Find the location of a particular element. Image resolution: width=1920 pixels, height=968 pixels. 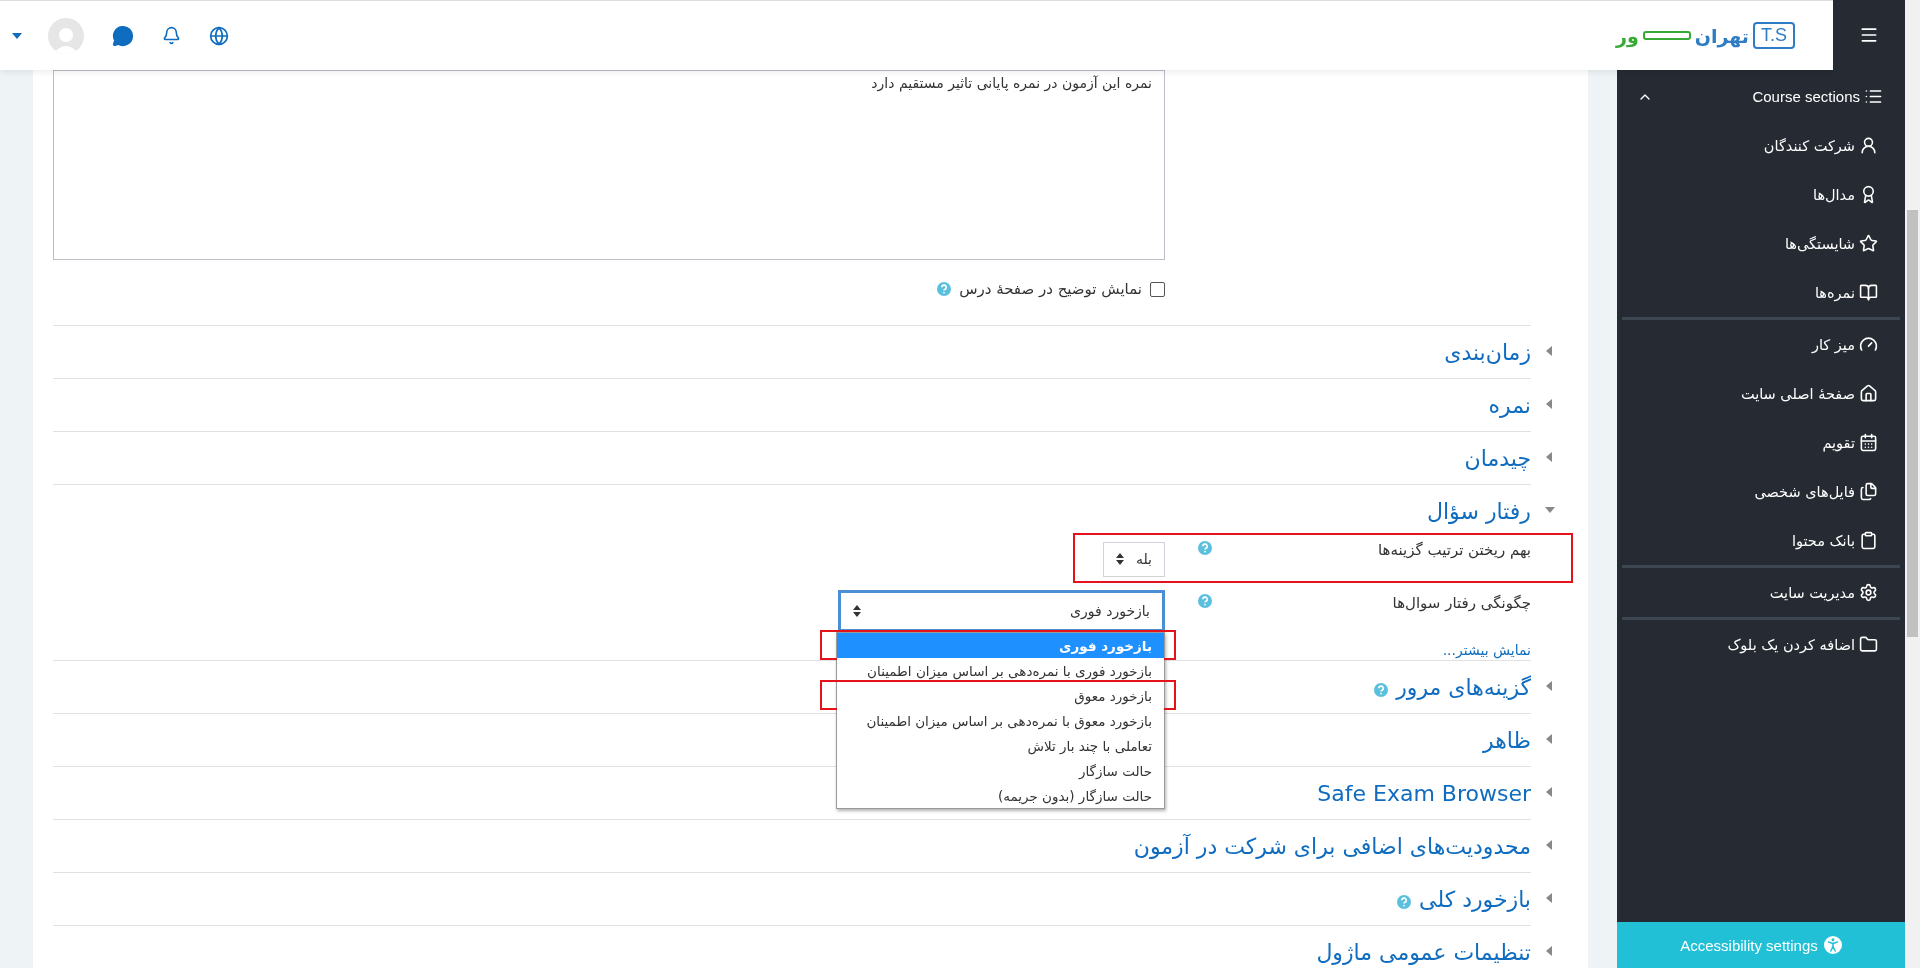

section-title: تنظیمات عمومی ماژول is located at coordinates (1423, 952).